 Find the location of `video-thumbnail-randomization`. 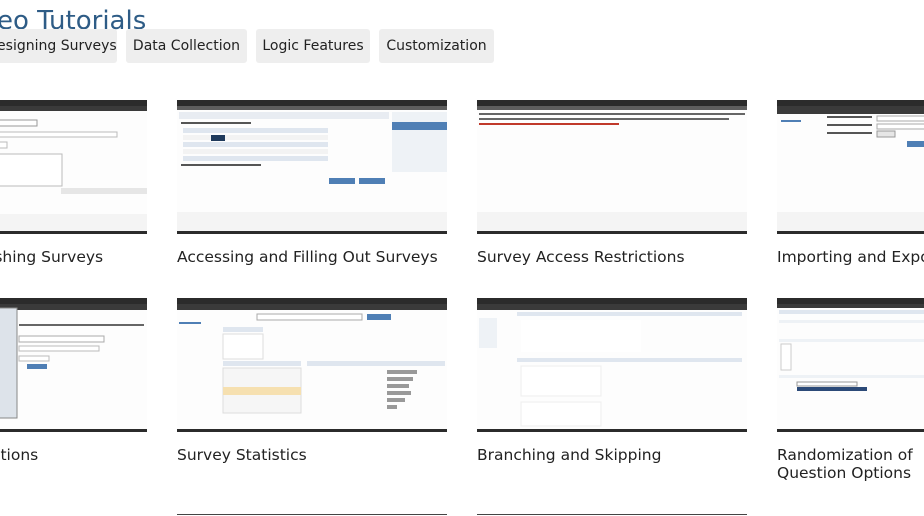

video-thumbnail-randomization is located at coordinates (850, 365).